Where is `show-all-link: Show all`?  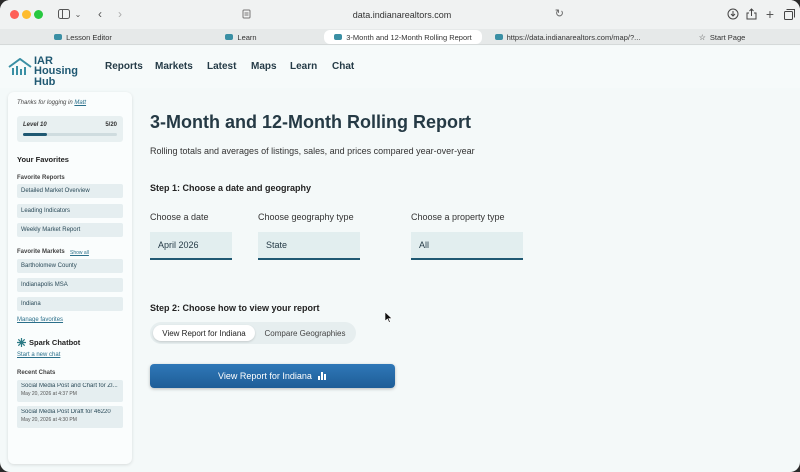
show-all-link: Show all is located at coordinates (79, 253).